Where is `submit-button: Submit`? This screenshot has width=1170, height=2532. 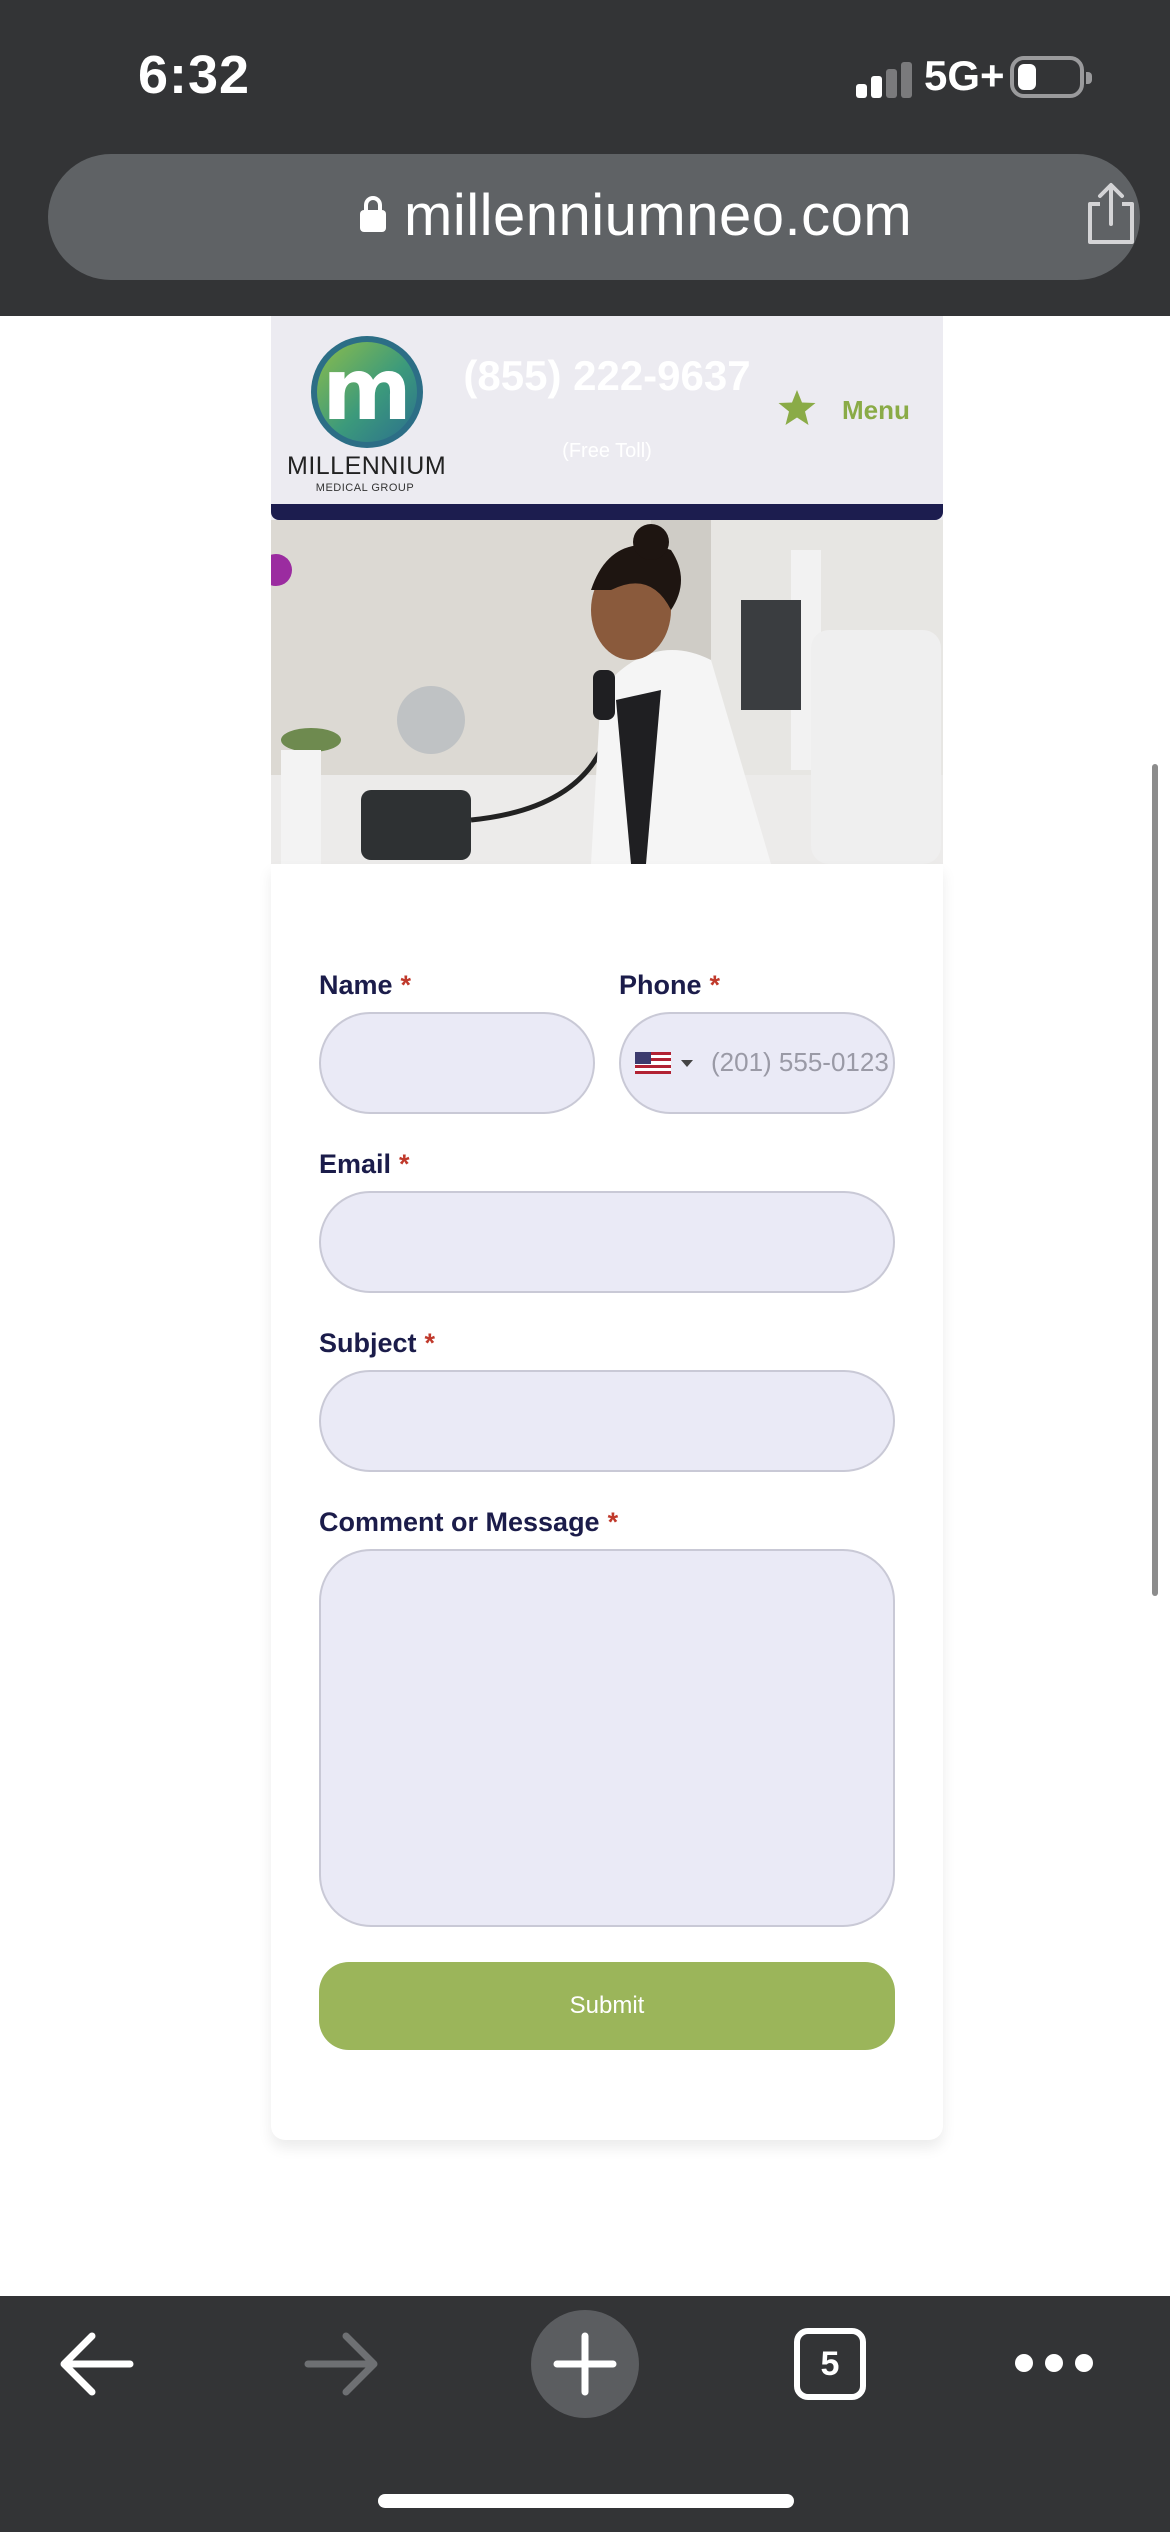
submit-button: Submit is located at coordinates (607, 2006).